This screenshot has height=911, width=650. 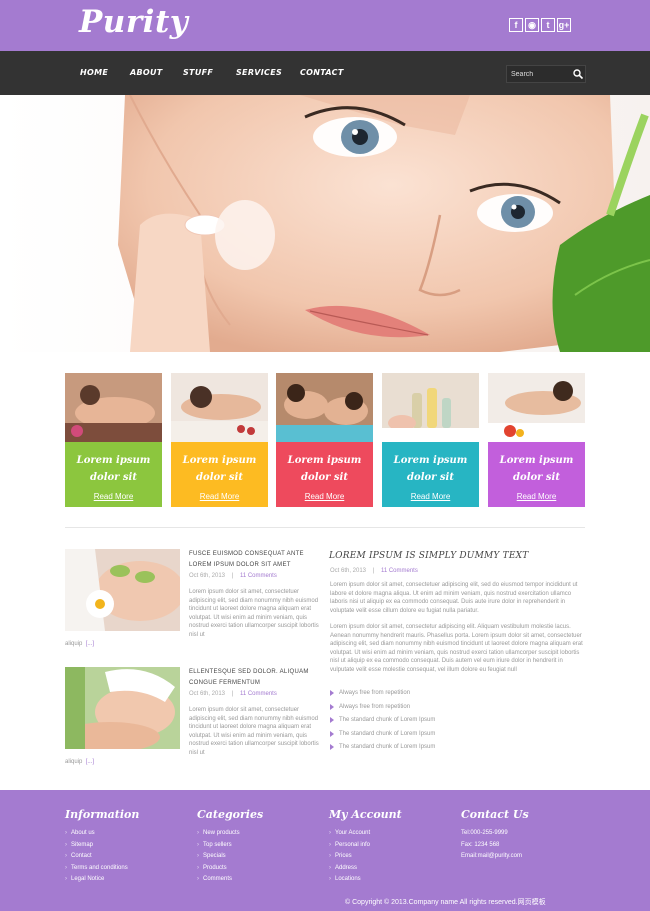 I want to click on nav-stuff: STUFF, so click(x=198, y=72).